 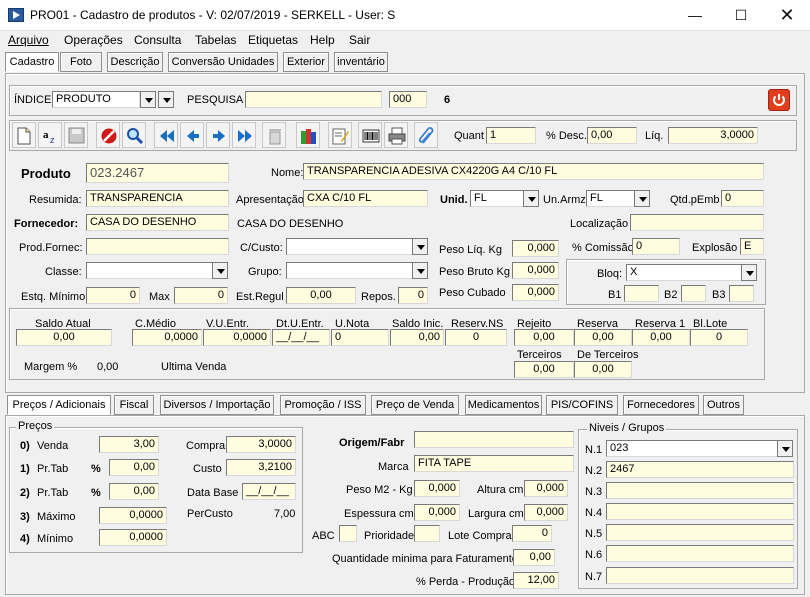 What do you see at coordinates (96, 99) in the screenshot?
I see `indice-select: PRODUTO` at bounding box center [96, 99].